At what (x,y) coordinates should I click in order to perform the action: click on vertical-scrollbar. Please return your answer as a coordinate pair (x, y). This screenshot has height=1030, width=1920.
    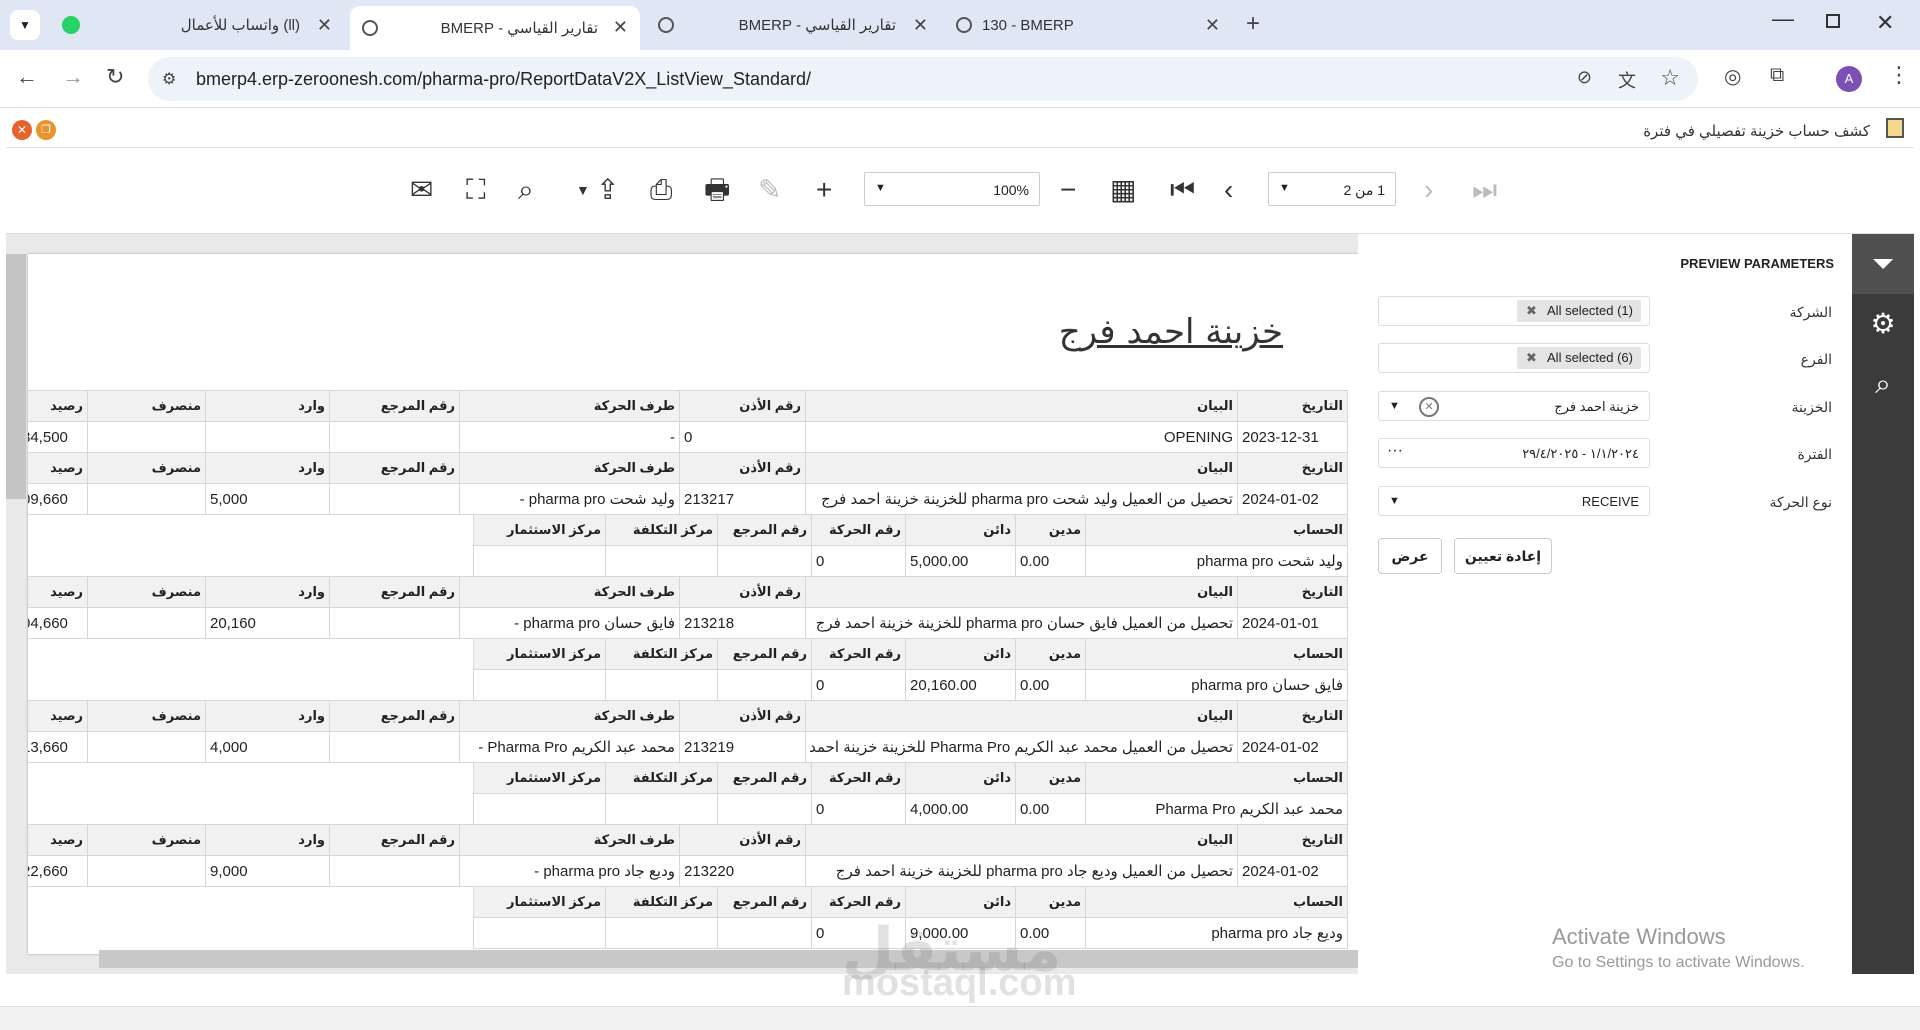
    Looking at the image, I should click on (16, 376).